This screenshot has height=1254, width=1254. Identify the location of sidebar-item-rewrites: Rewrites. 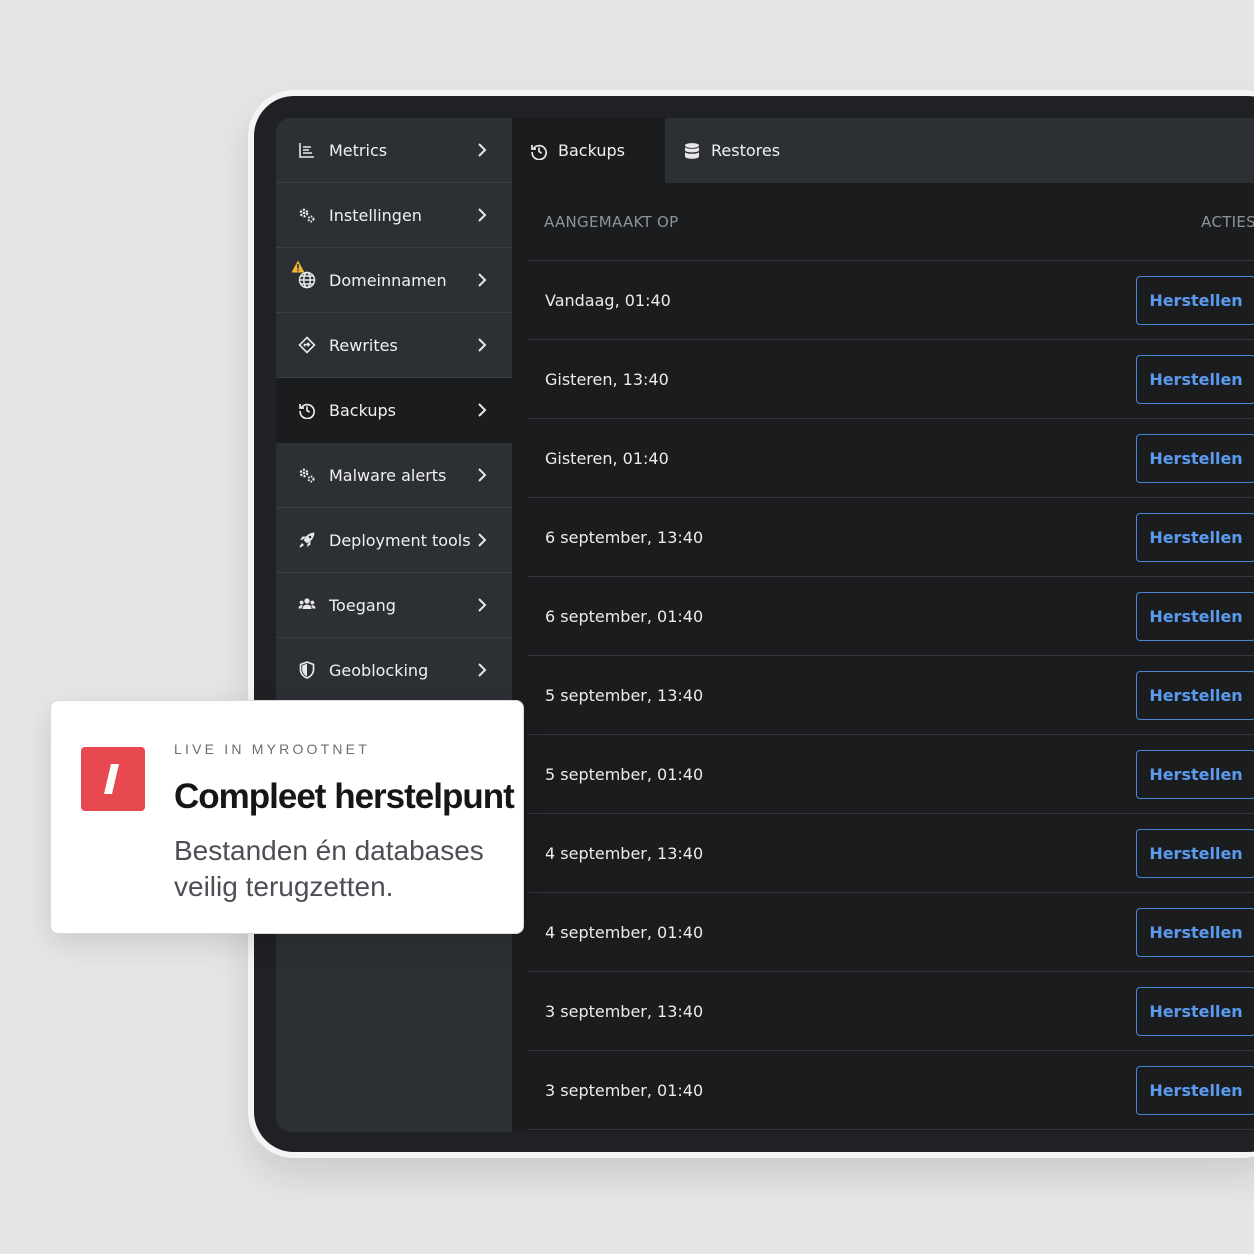
(394, 345).